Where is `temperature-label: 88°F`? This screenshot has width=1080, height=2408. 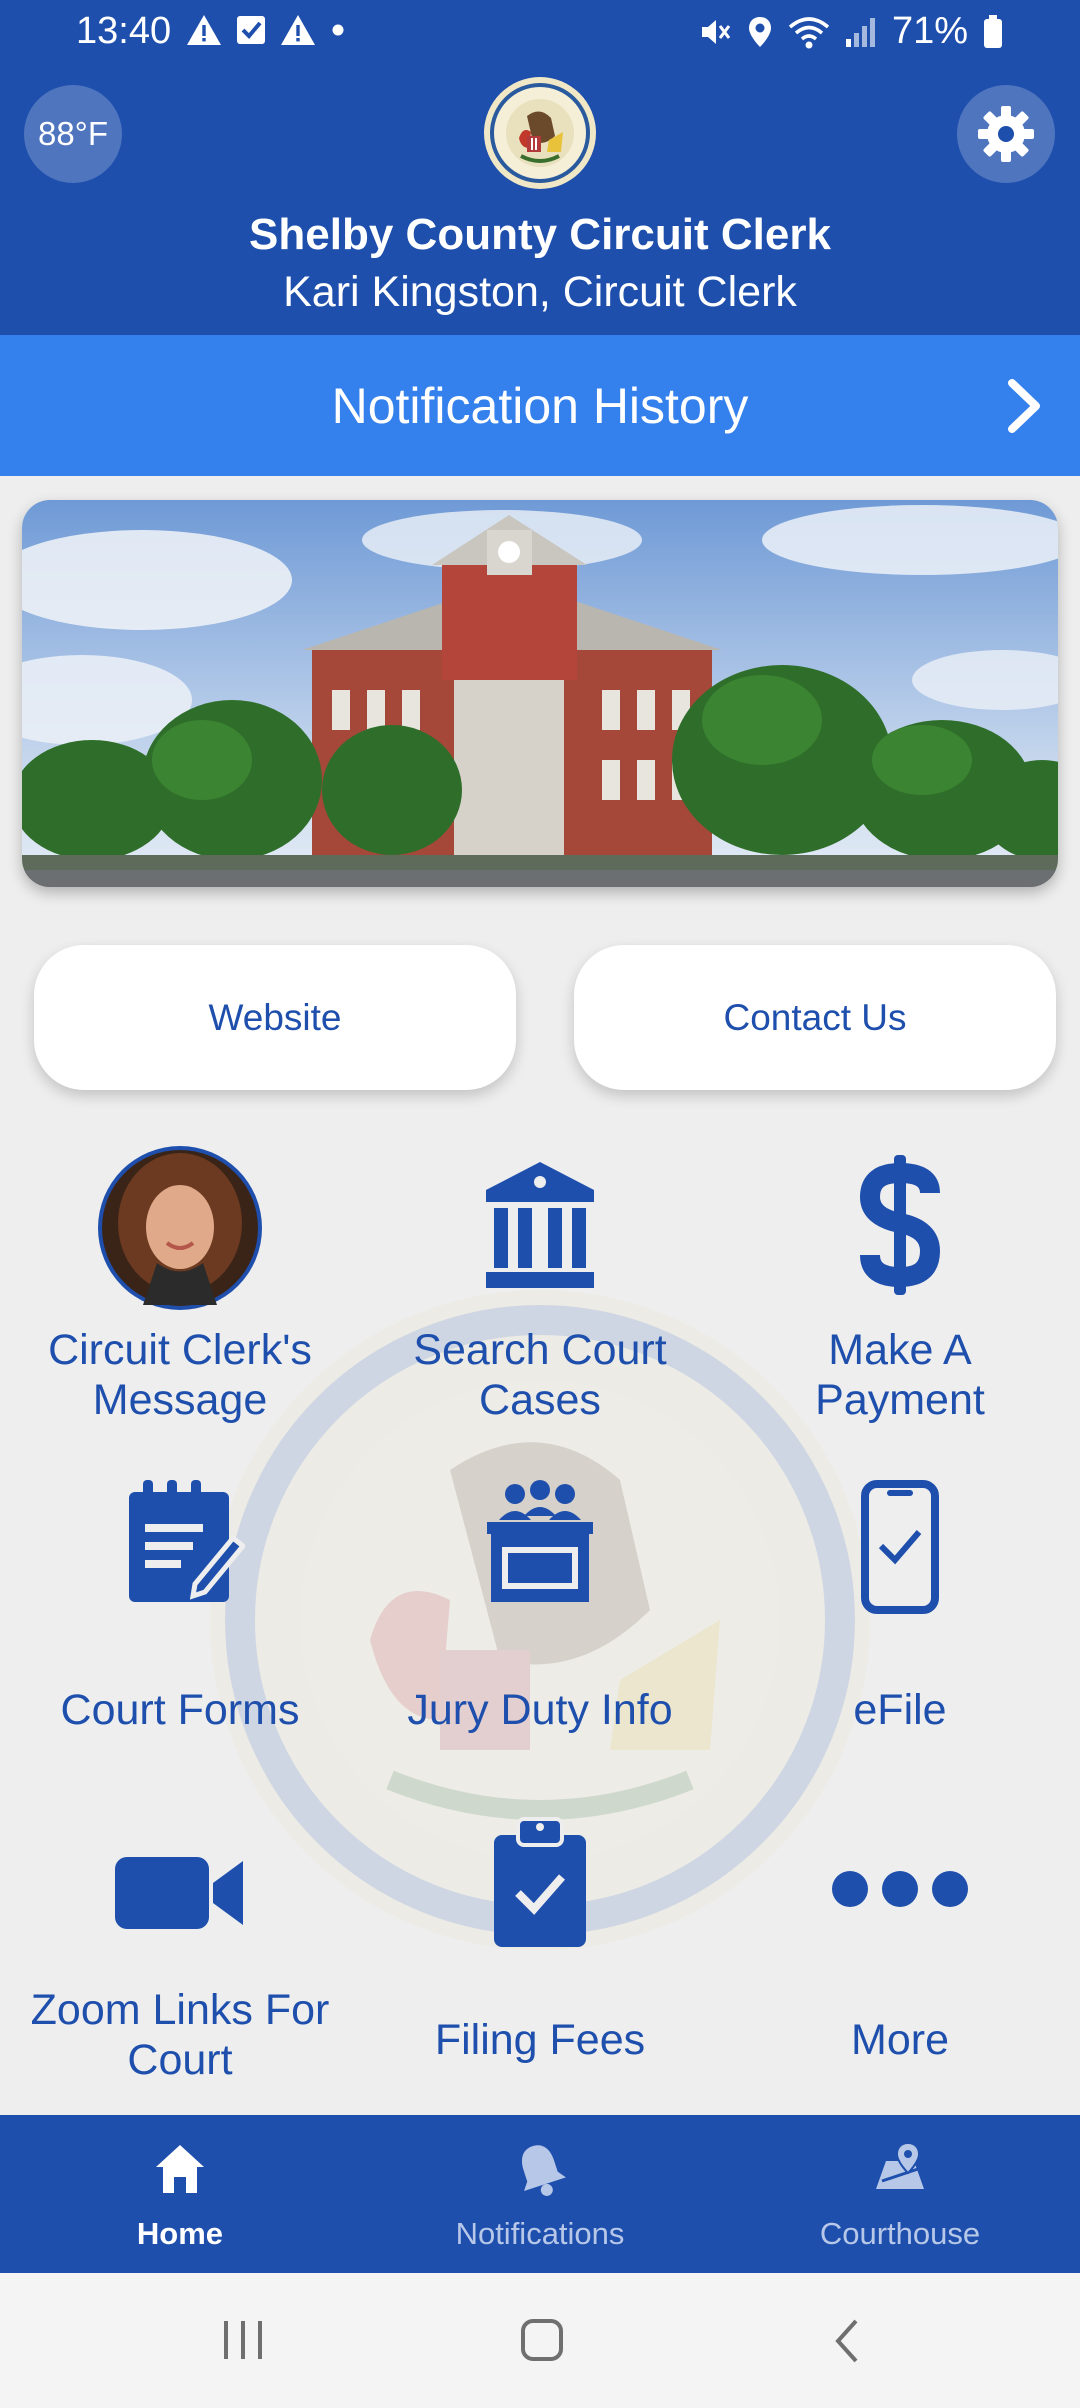
temperature-label: 88°F is located at coordinates (73, 133).